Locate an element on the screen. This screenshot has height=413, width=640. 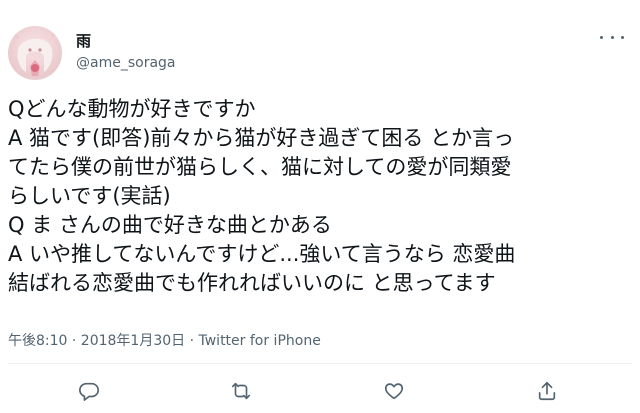
like-icon is located at coordinates (394, 391).